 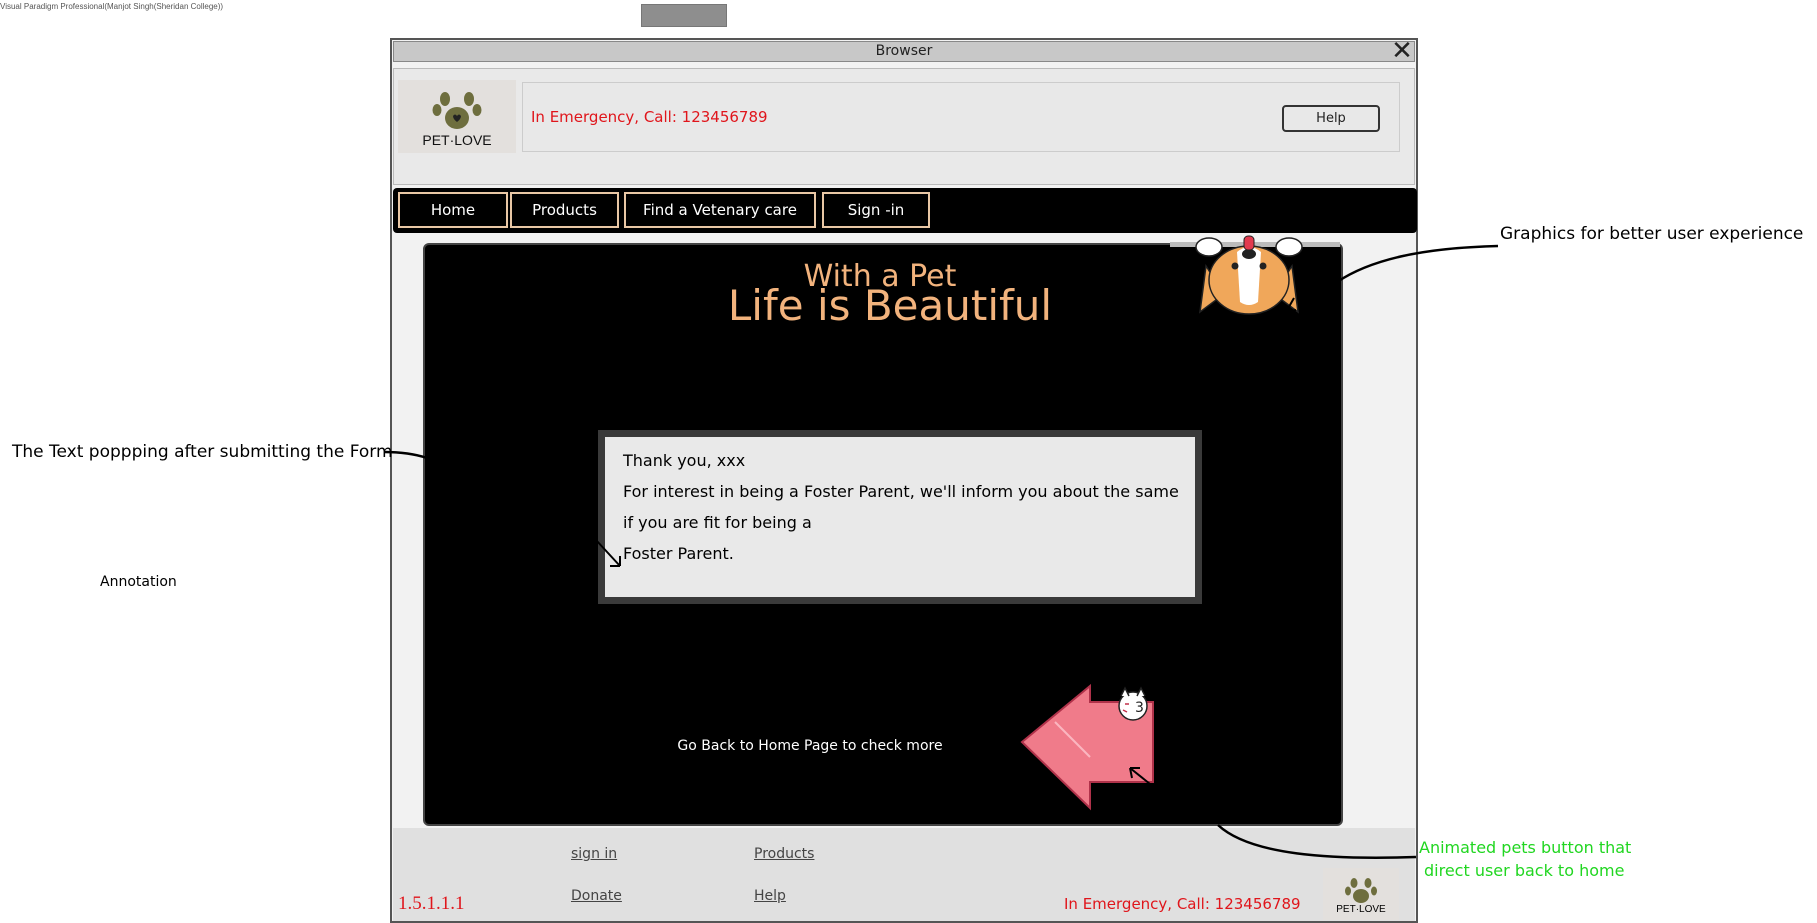 What do you see at coordinates (564, 210) in the screenshot?
I see `nav-products: Products` at bounding box center [564, 210].